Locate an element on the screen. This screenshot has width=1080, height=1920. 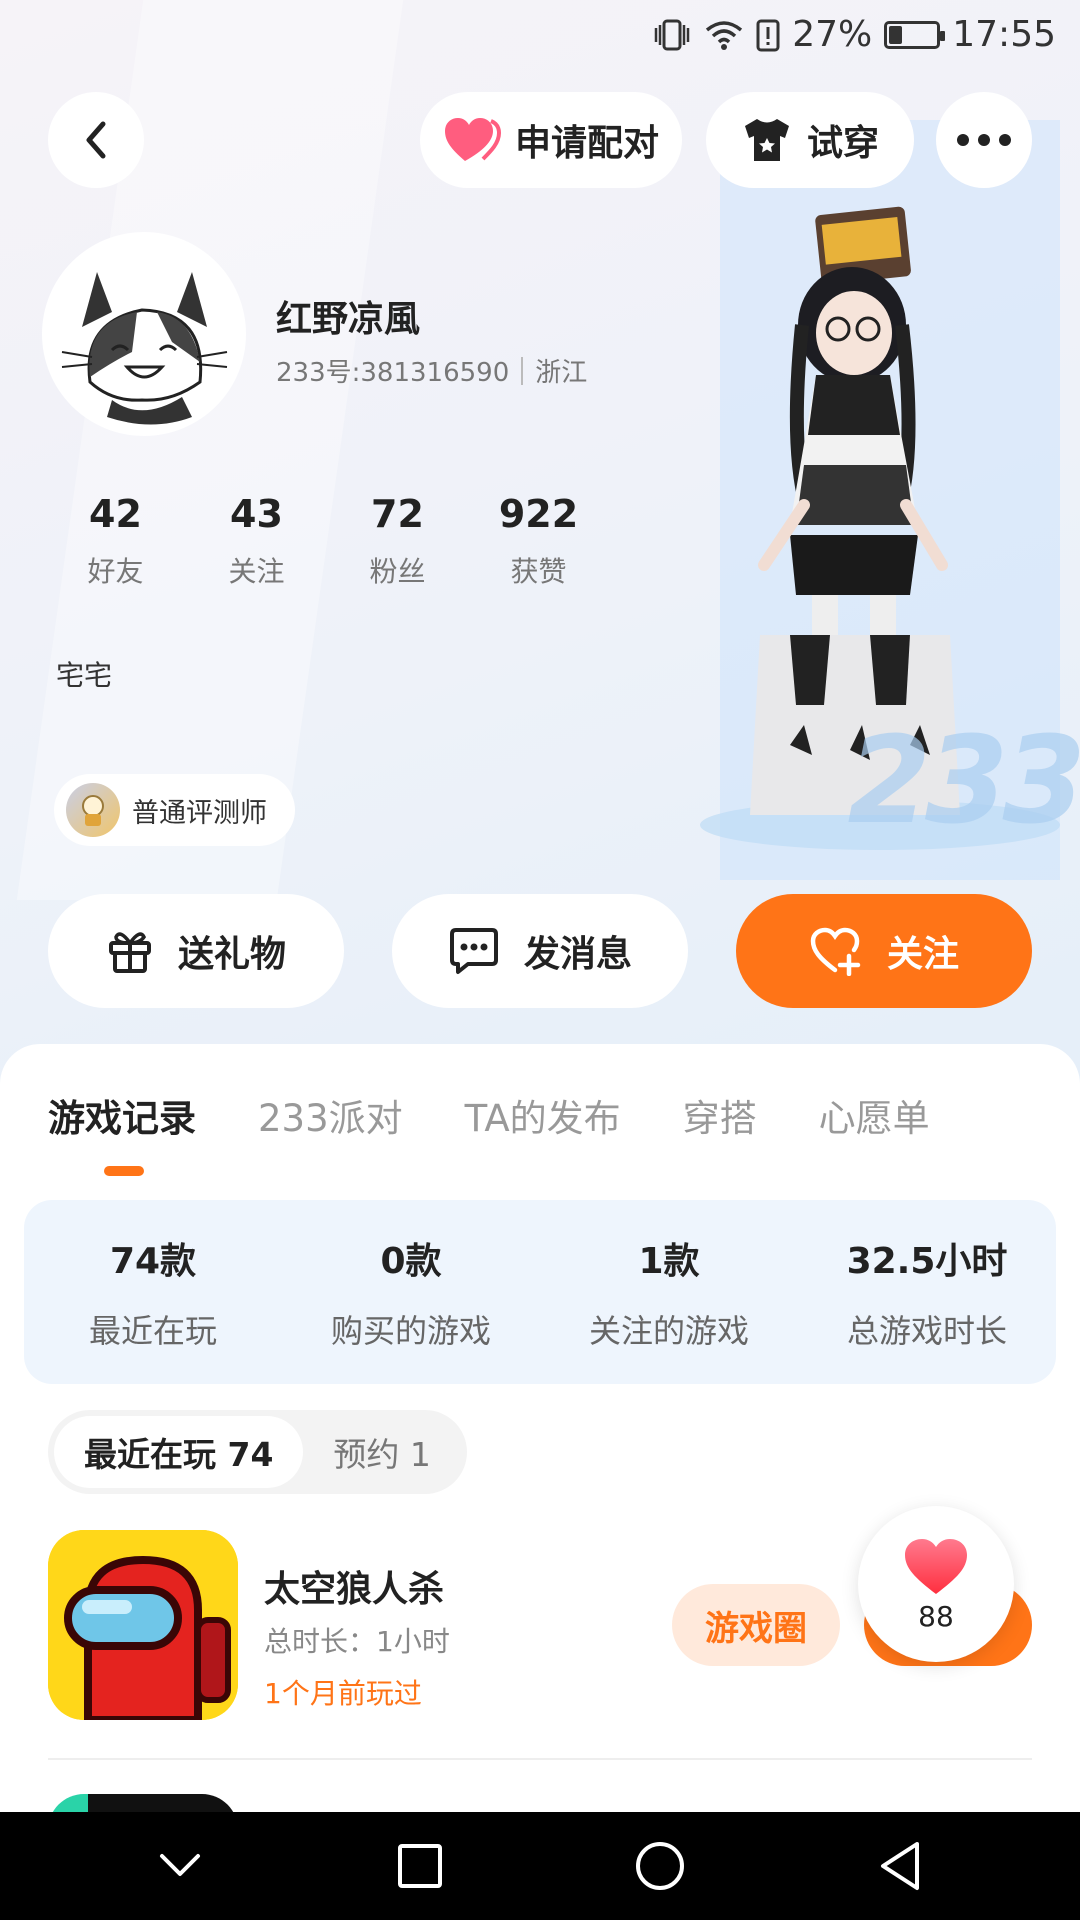
nav-collapse-button is located at coordinates (180, 1866).